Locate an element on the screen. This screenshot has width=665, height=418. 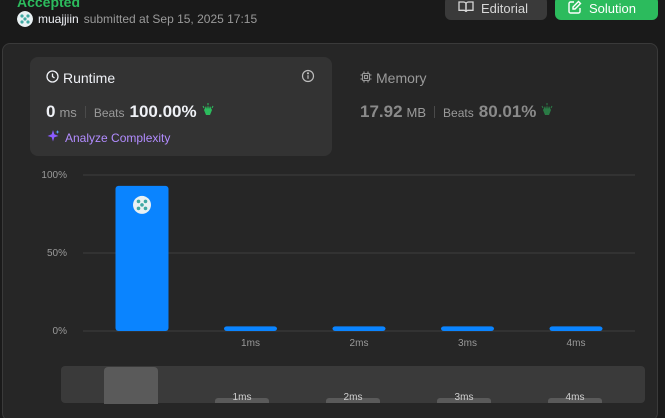
chart-bar-1ms is located at coordinates (250, 328).